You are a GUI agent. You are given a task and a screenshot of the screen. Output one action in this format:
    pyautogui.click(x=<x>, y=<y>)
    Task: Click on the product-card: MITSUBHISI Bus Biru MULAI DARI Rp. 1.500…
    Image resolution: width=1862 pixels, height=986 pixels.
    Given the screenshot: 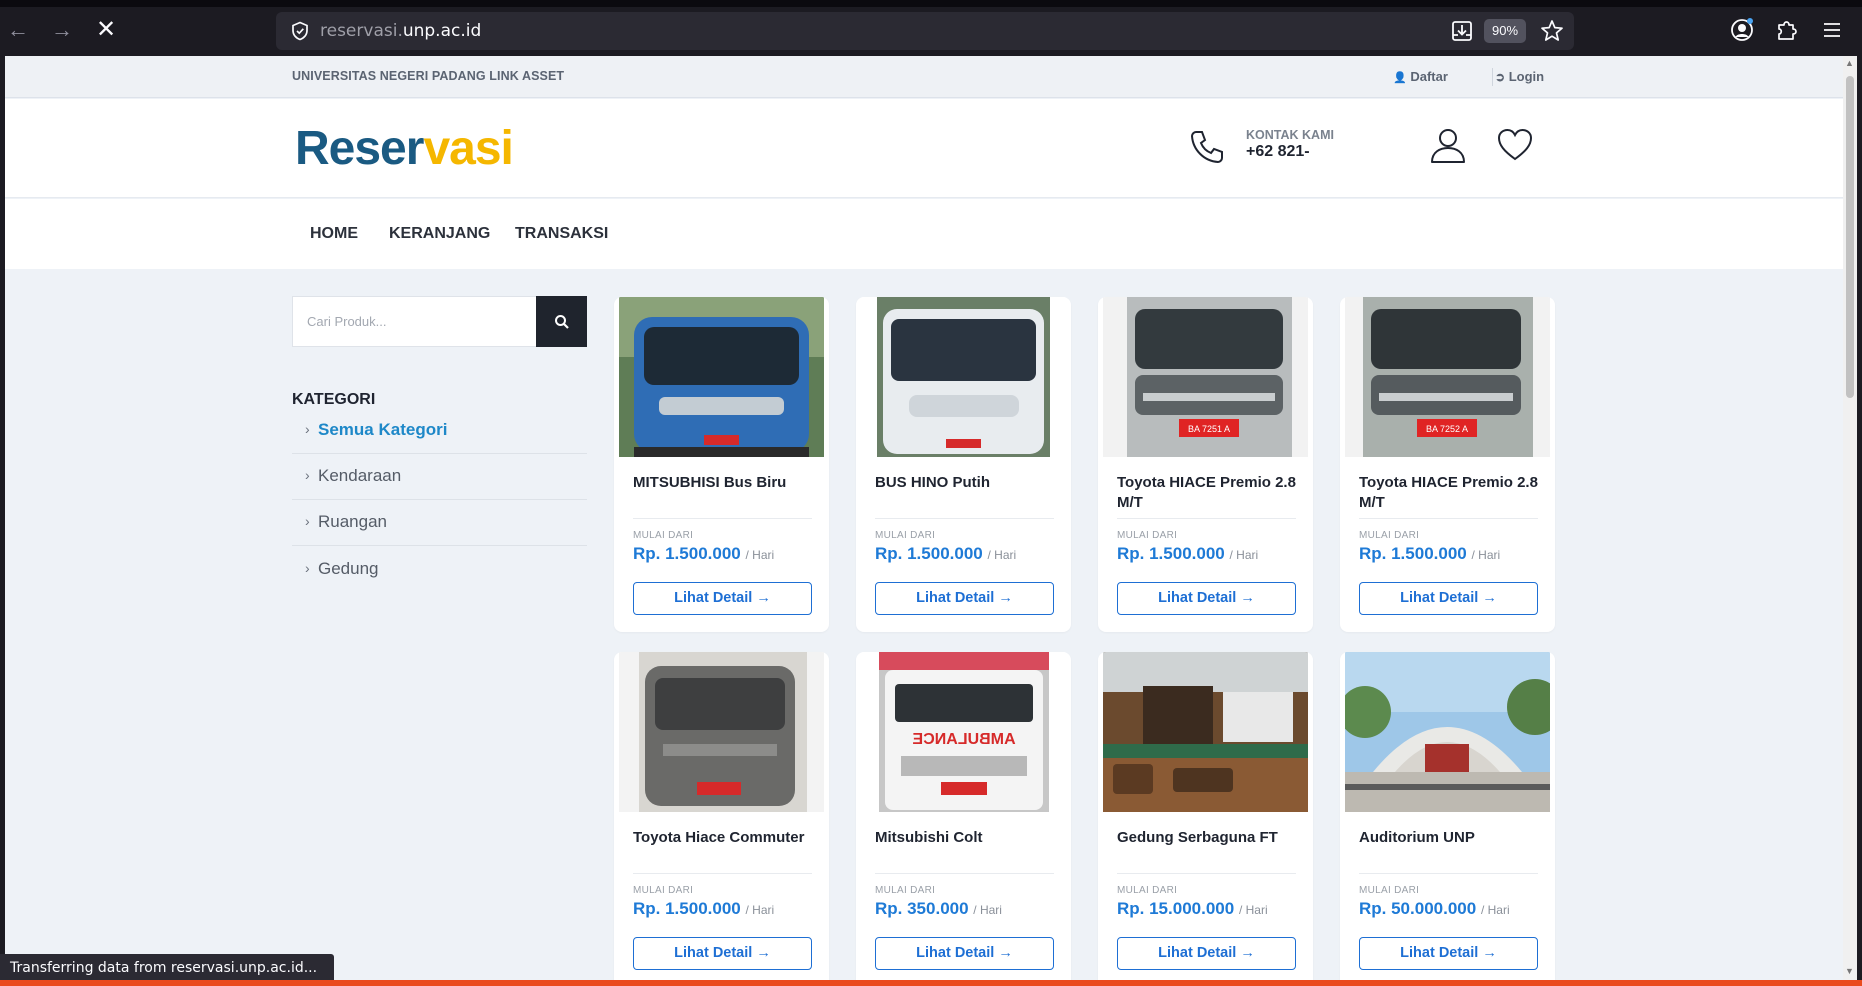 What is the action you would take?
    pyautogui.click(x=721, y=464)
    